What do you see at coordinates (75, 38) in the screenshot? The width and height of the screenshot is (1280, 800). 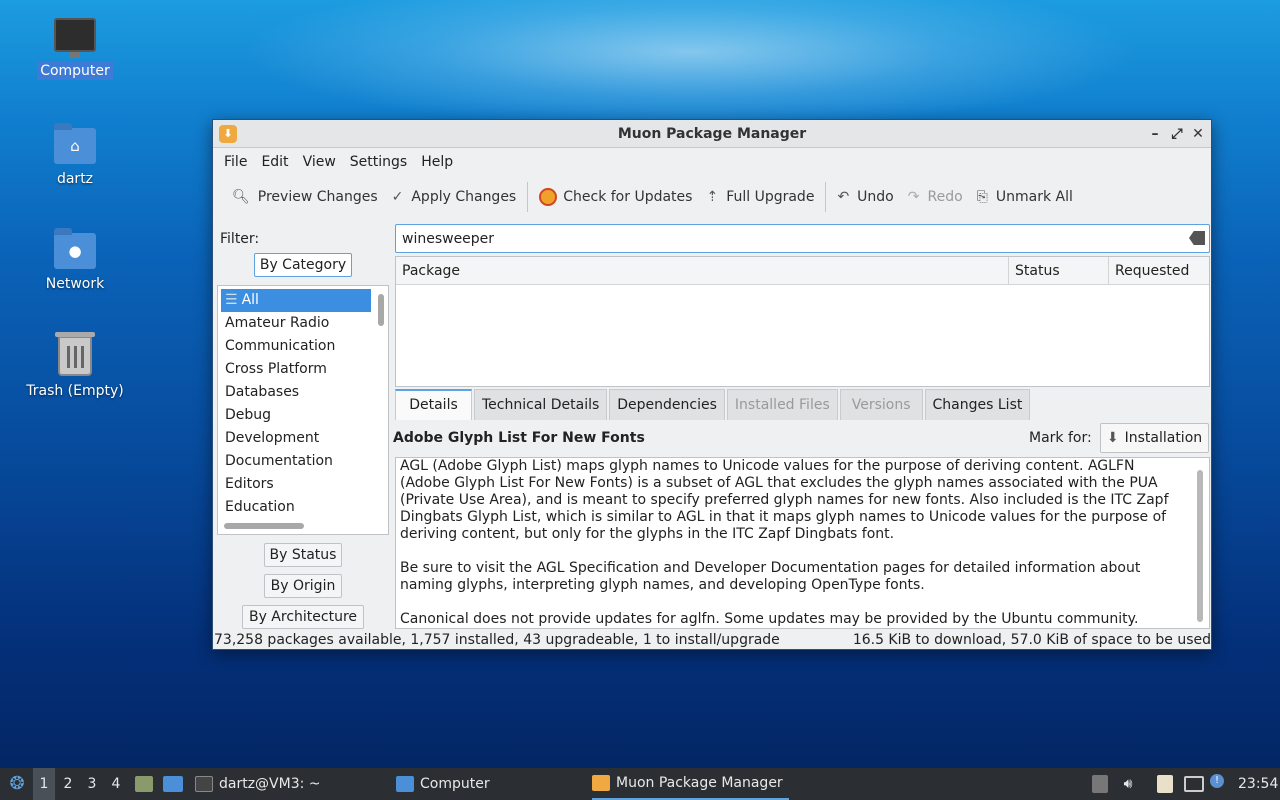 I see `computer-icon` at bounding box center [75, 38].